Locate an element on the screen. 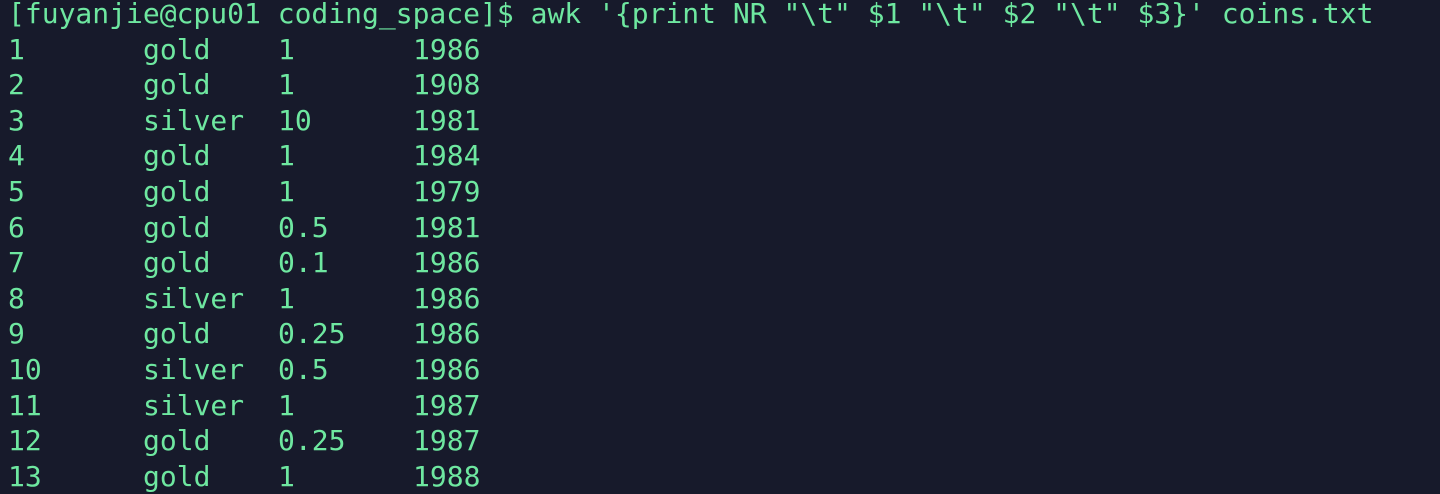 This screenshot has width=1440, height=494. output-row: 8 silver 1 1986 is located at coordinates (724, 299).